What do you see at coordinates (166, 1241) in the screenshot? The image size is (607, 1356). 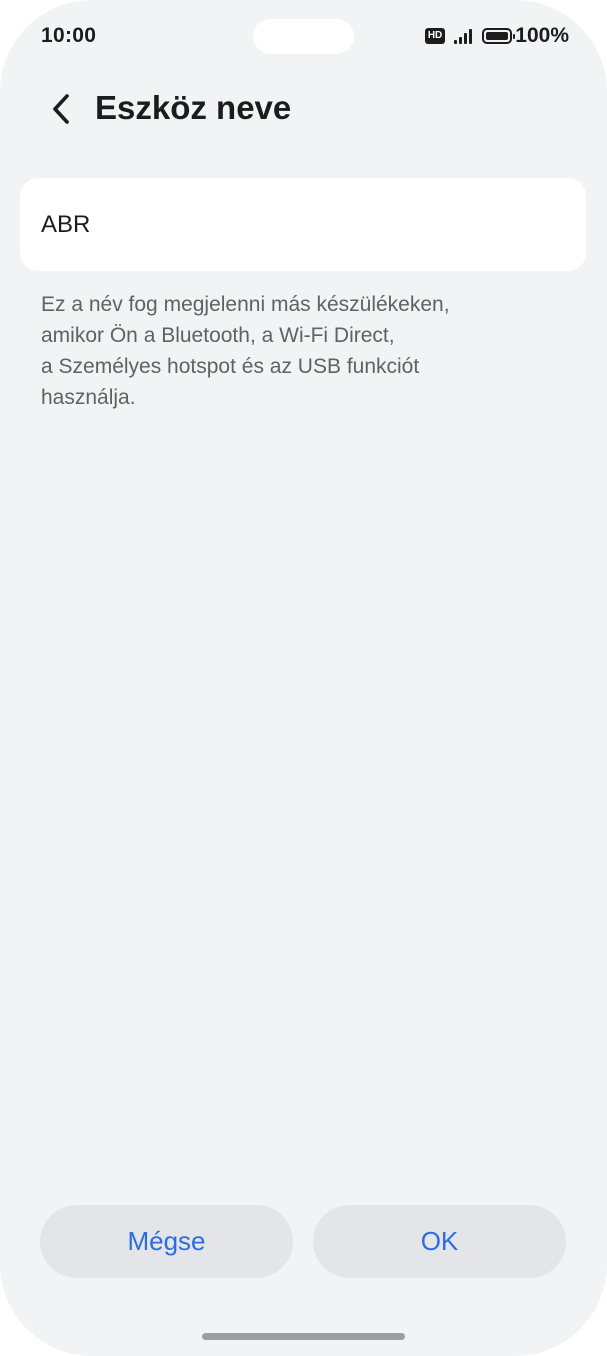 I see `cancel-button: Mégse` at bounding box center [166, 1241].